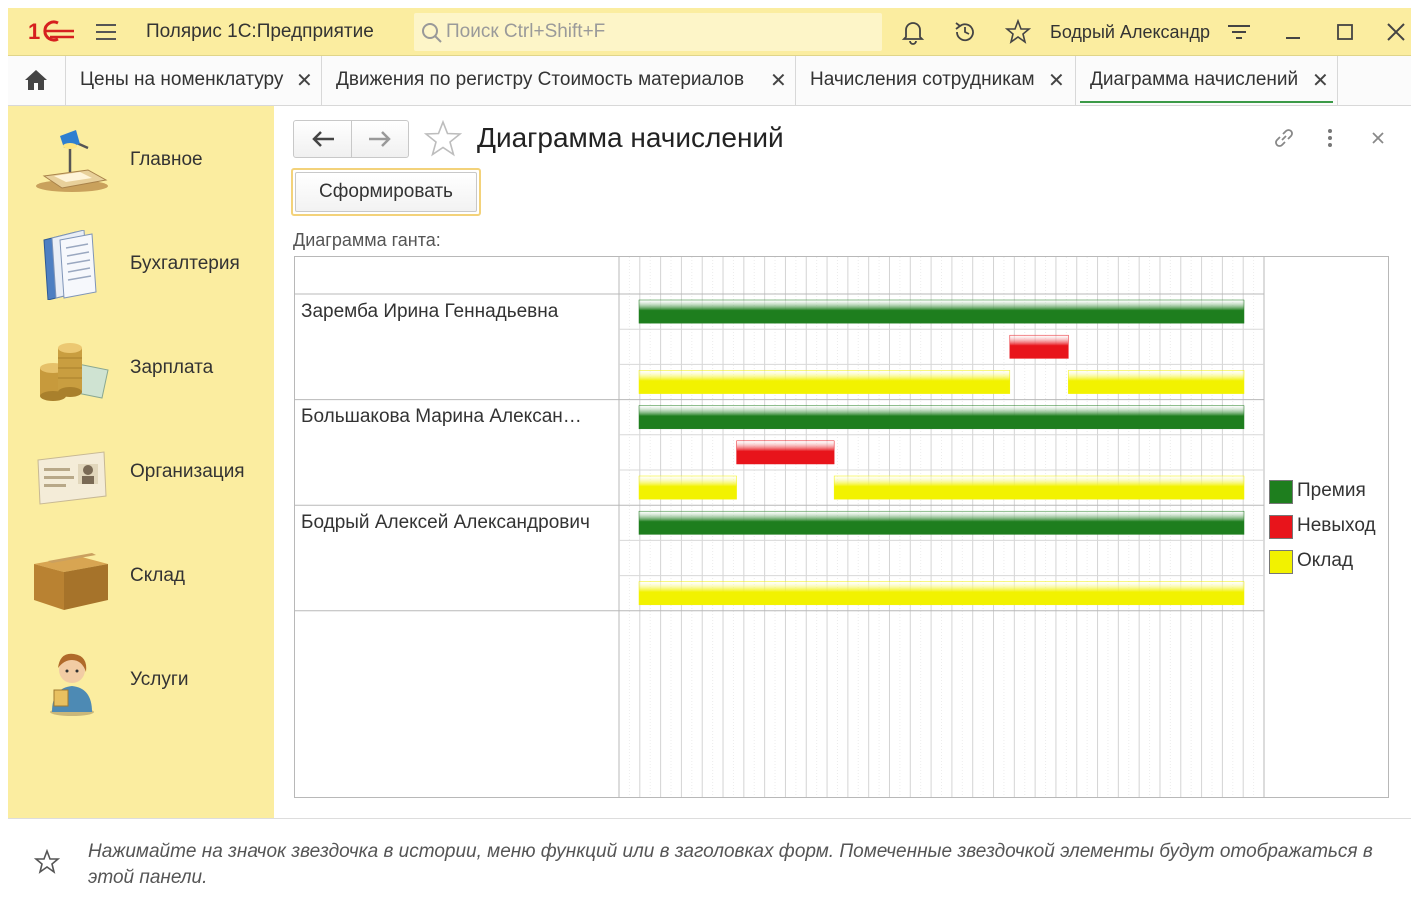  I want to click on navigation-buttons, so click(351, 139).